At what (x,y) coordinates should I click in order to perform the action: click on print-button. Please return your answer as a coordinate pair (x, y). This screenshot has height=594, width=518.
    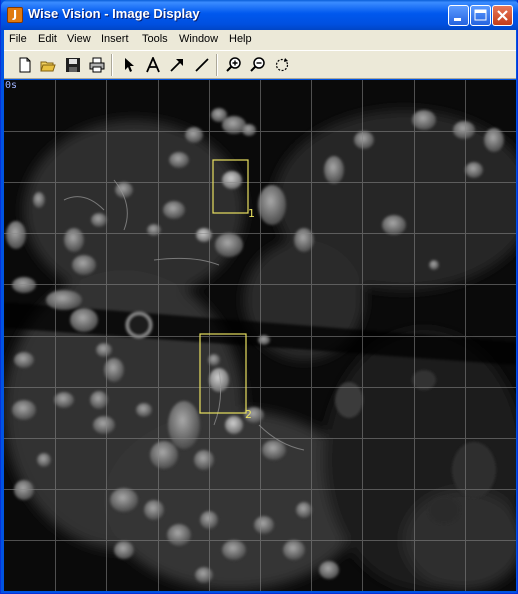
    Looking at the image, I should click on (97, 65).